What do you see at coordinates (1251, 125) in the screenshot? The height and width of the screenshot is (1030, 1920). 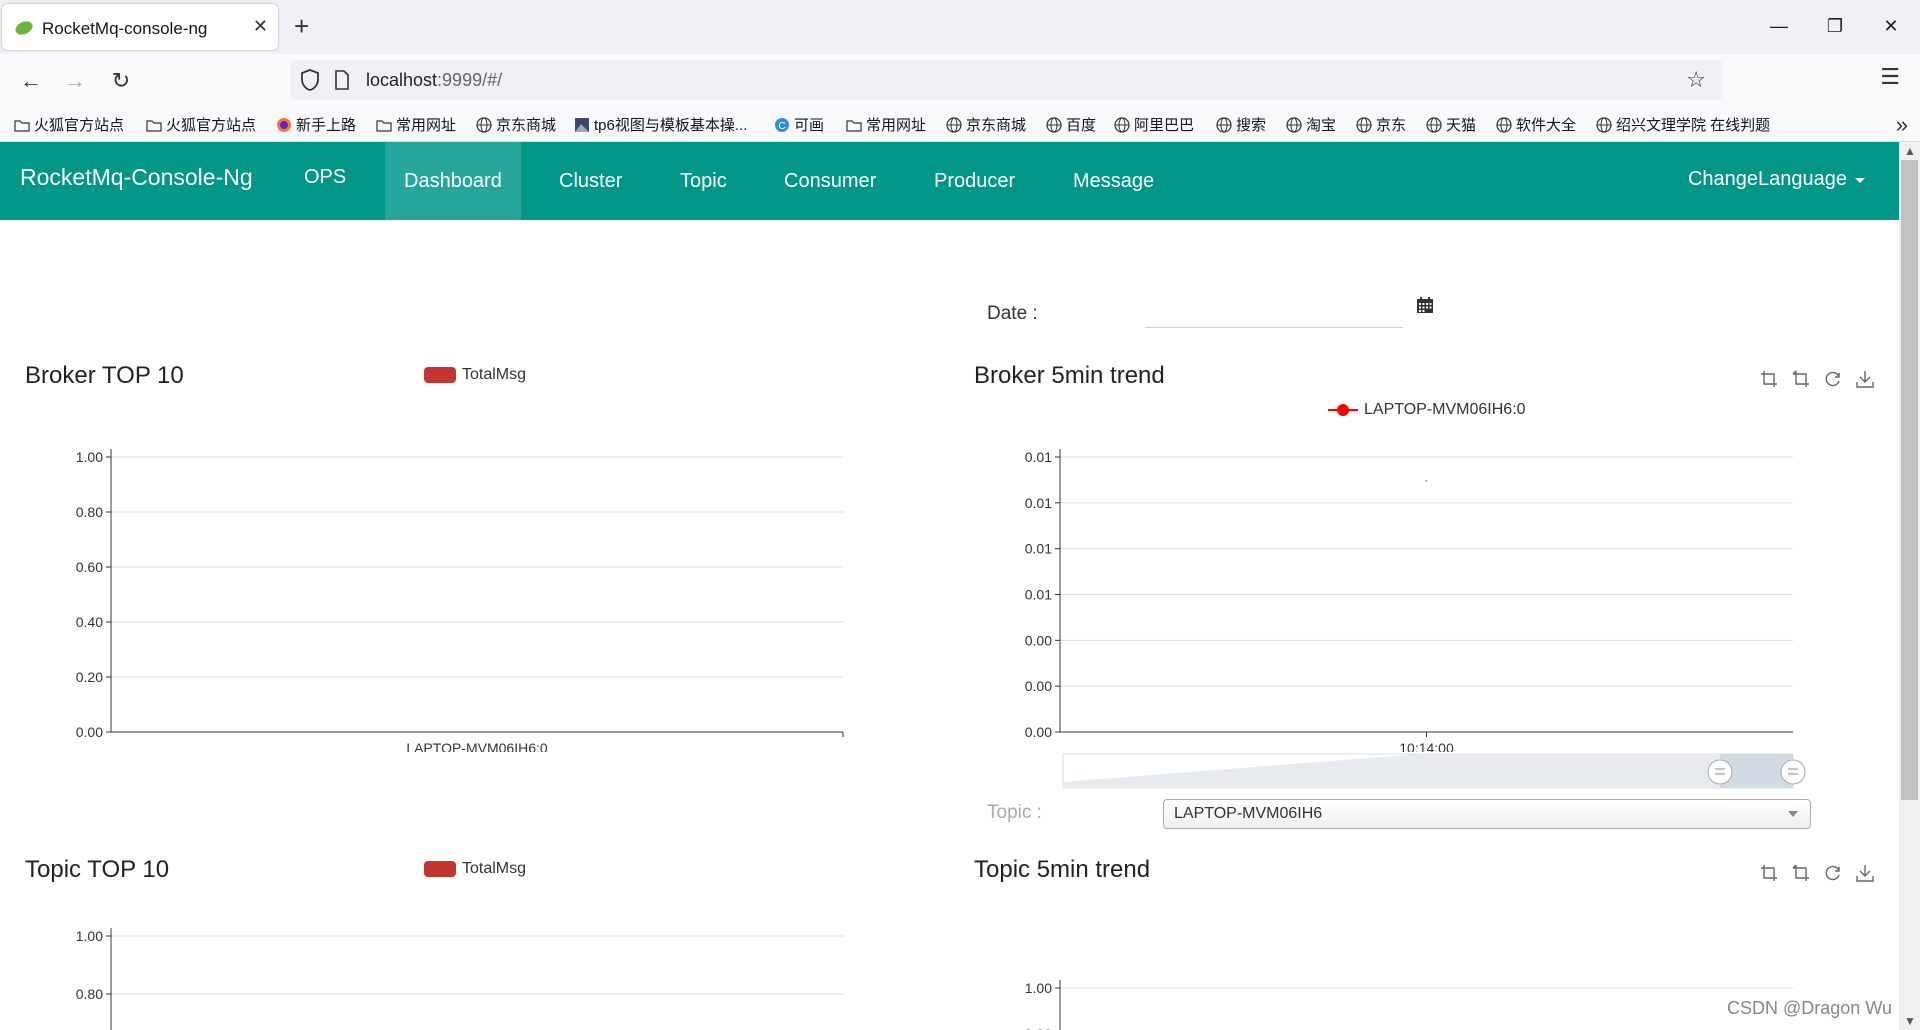 I see `bookmark-label: 搜索` at bounding box center [1251, 125].